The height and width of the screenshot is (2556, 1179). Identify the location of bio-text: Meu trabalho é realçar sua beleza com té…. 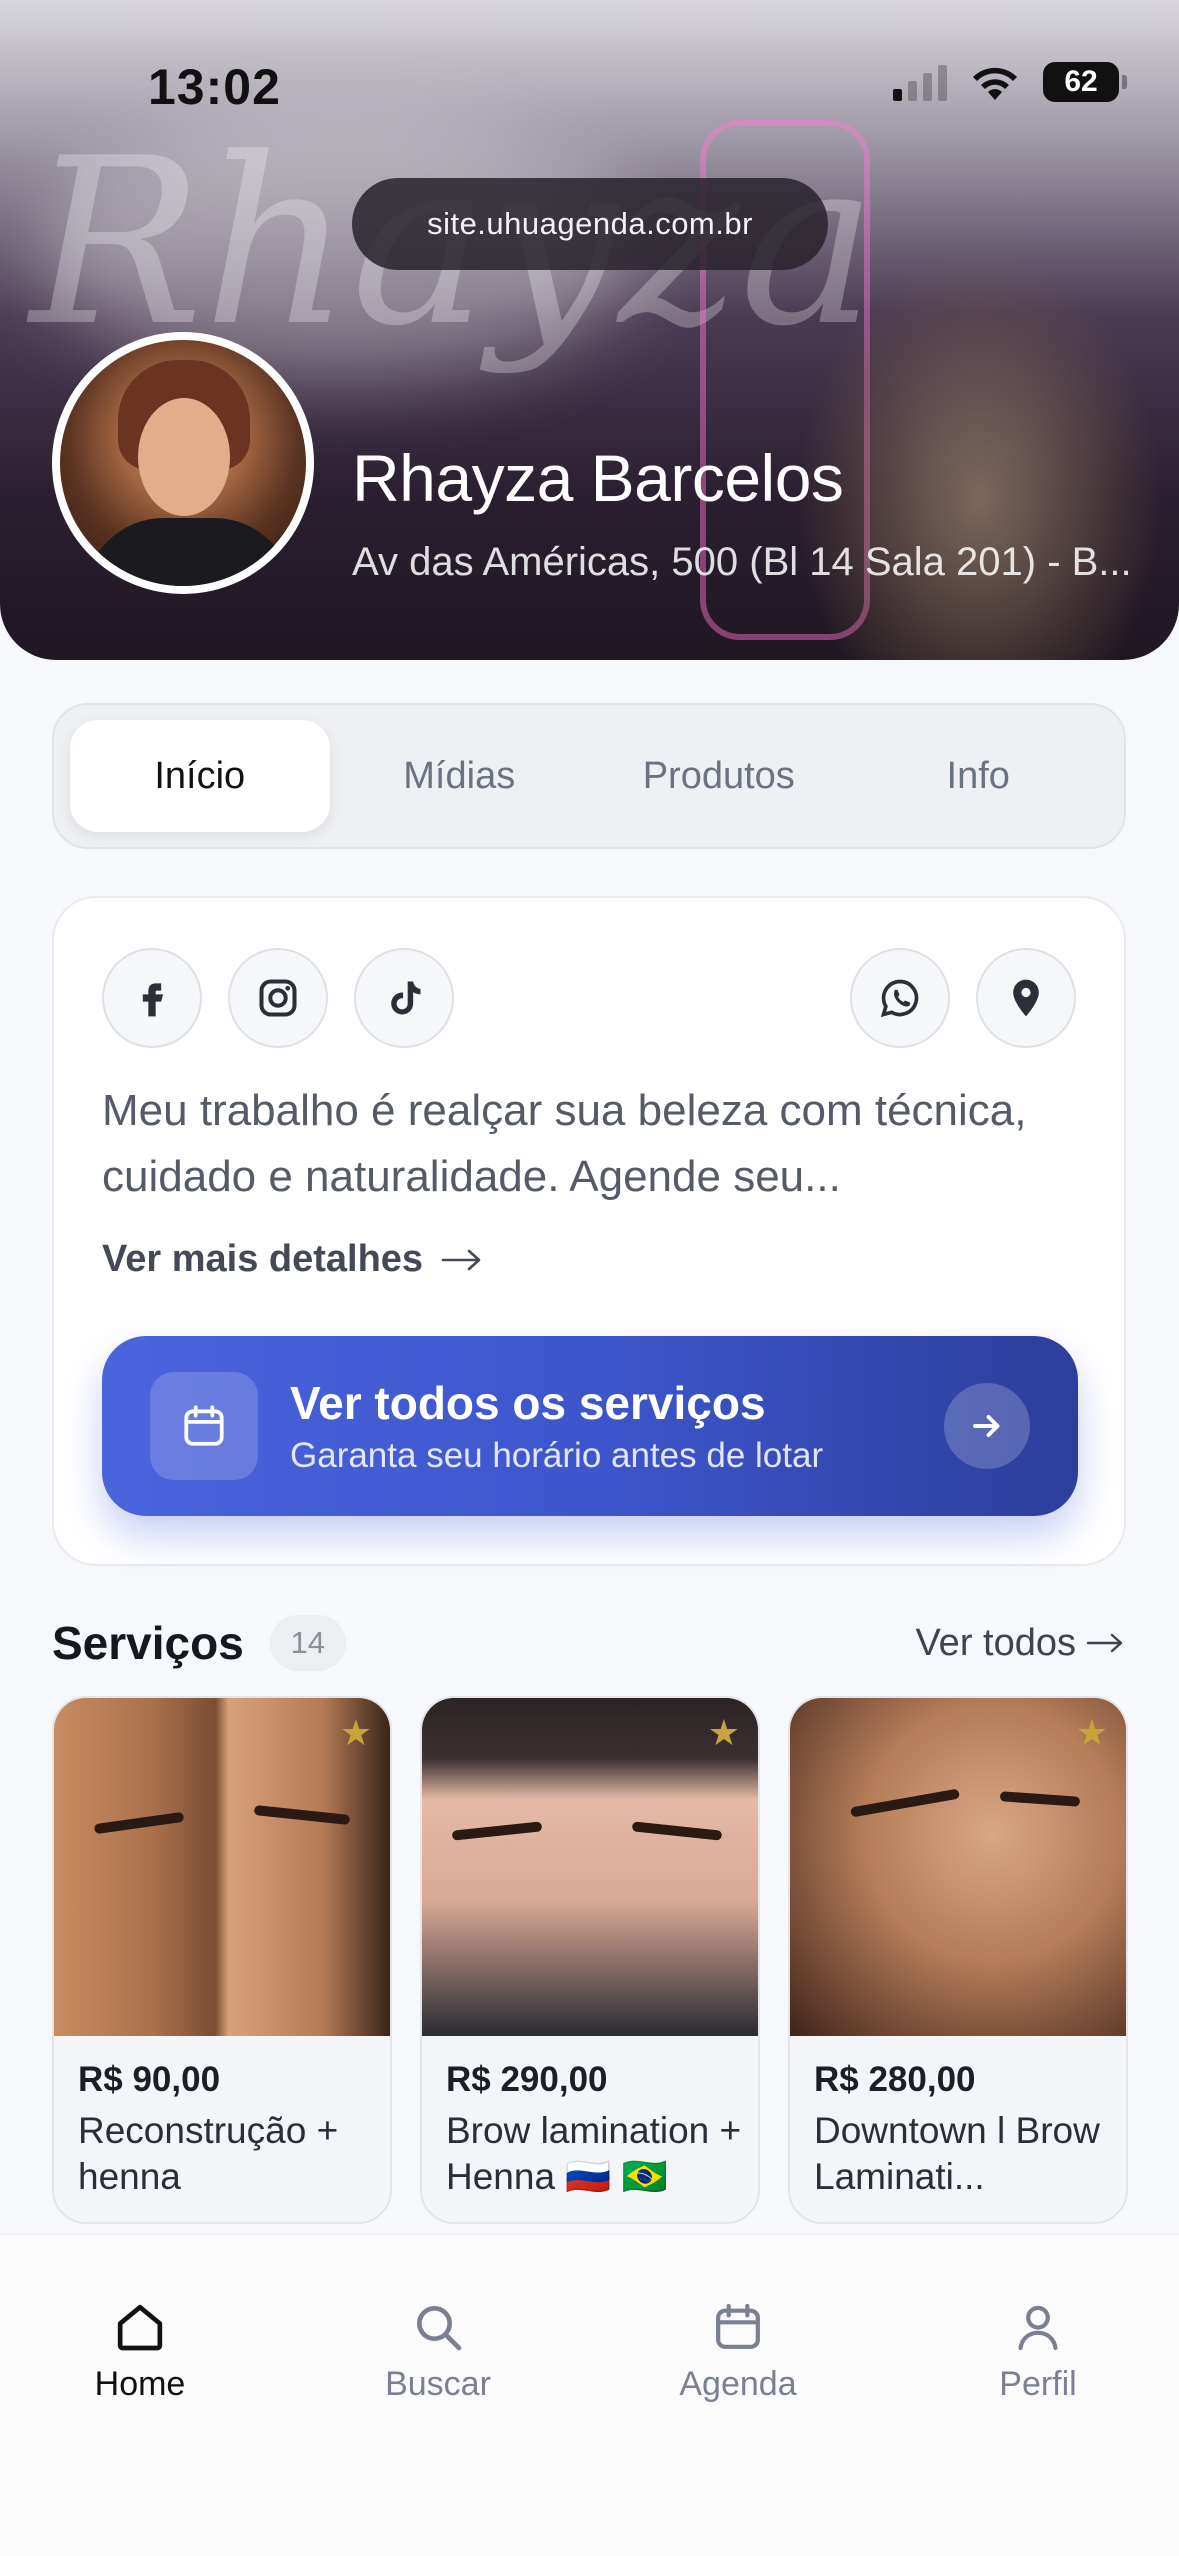
(564, 1143).